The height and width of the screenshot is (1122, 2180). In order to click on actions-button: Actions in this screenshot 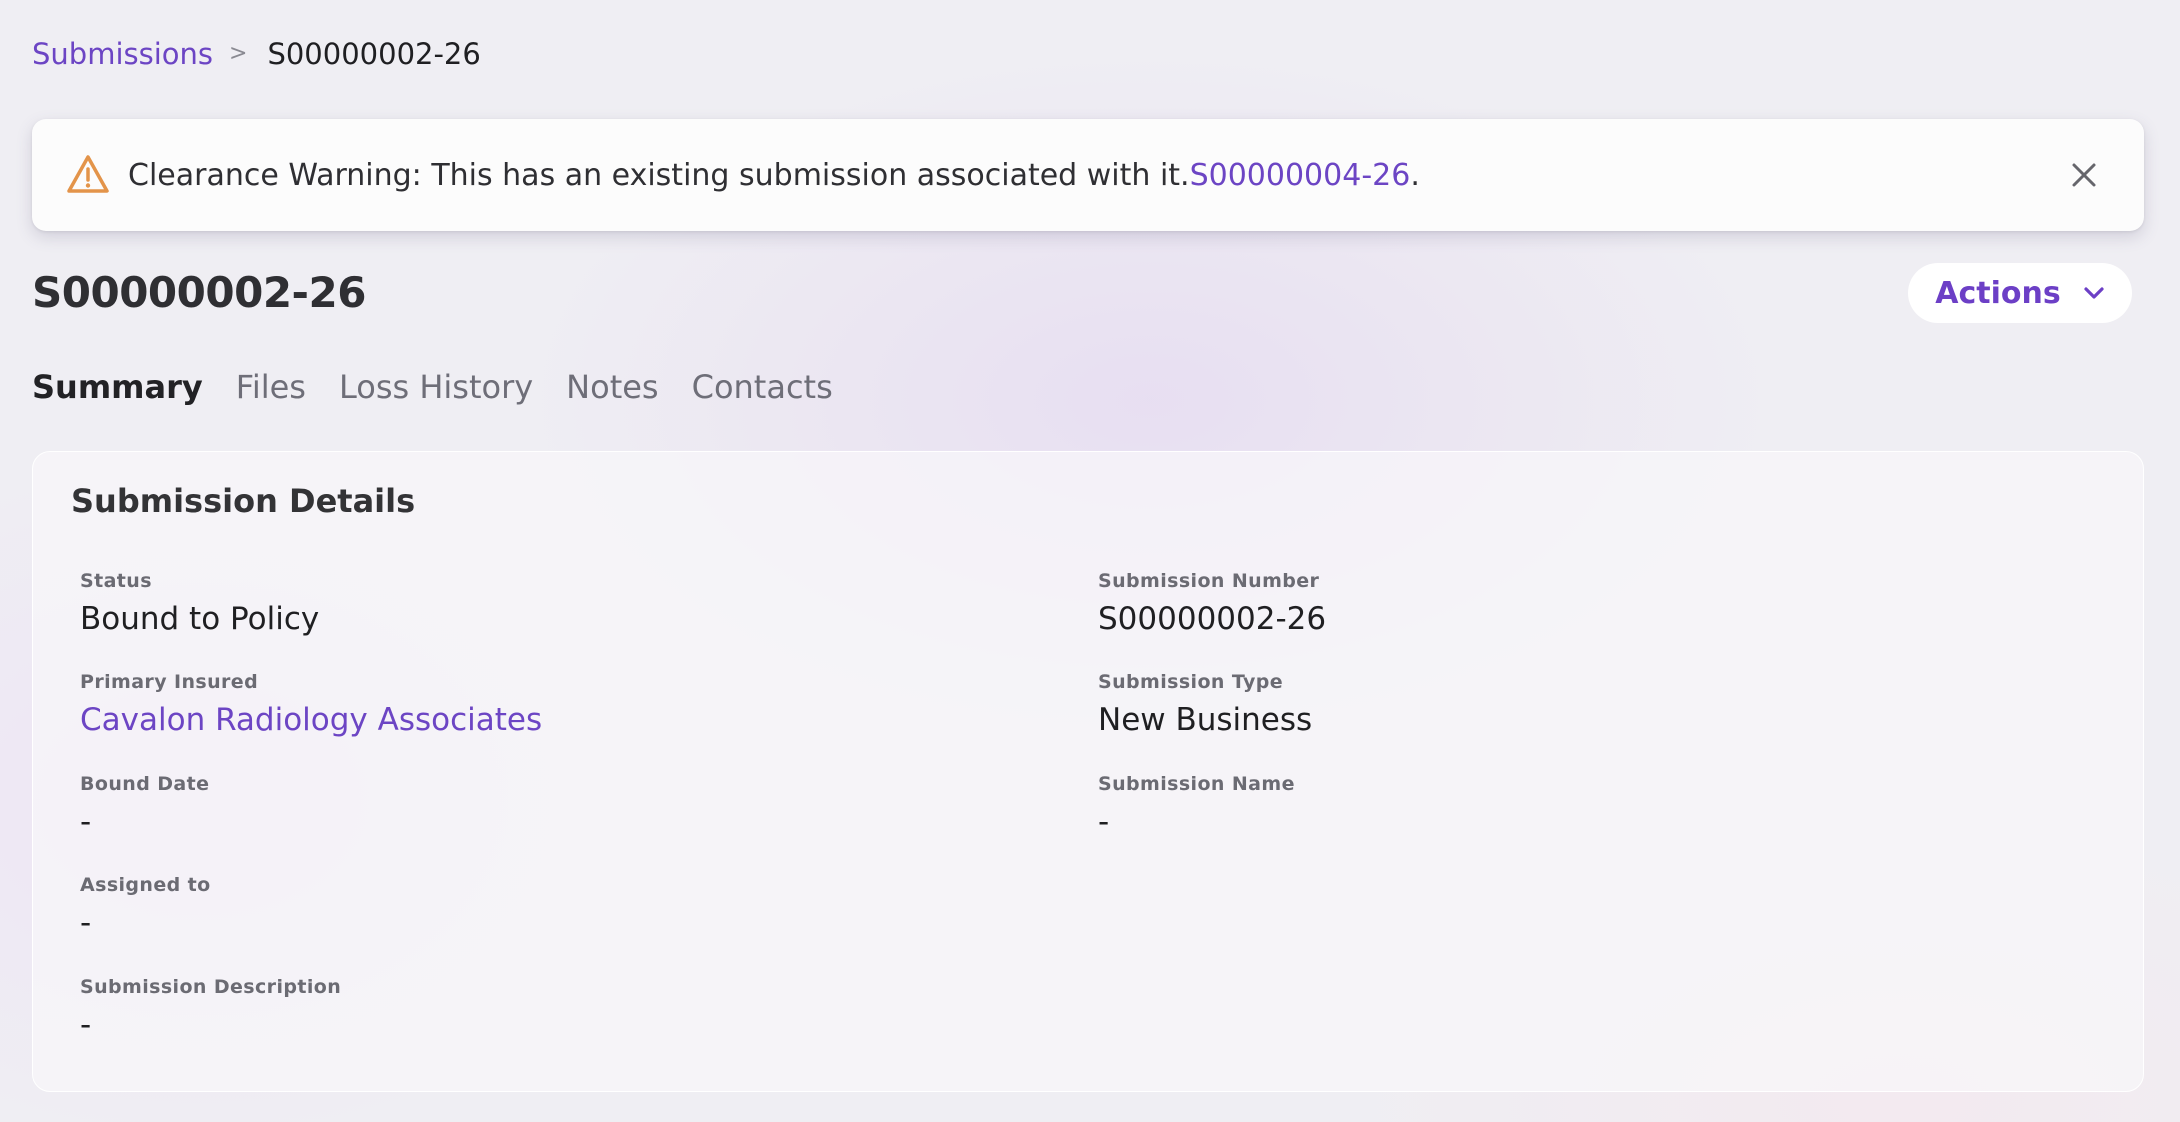, I will do `click(2020, 293)`.